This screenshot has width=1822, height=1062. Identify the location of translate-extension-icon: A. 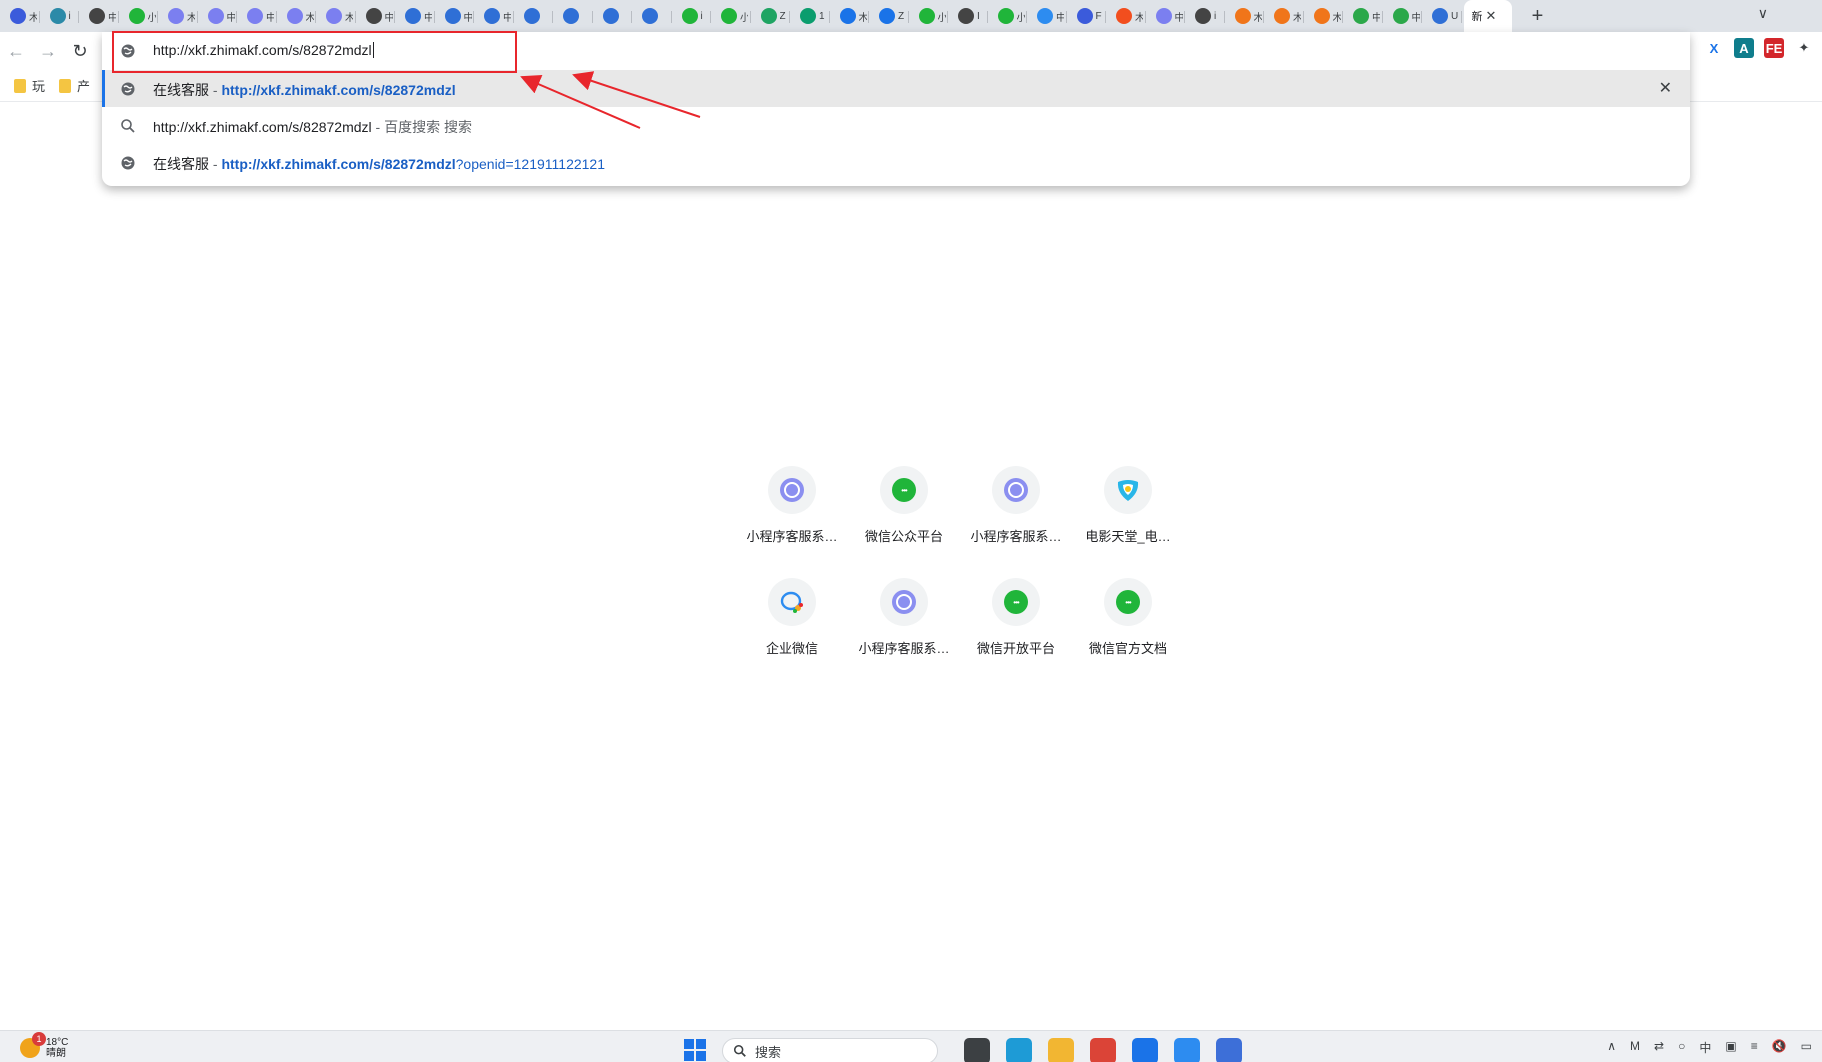
(1744, 48).